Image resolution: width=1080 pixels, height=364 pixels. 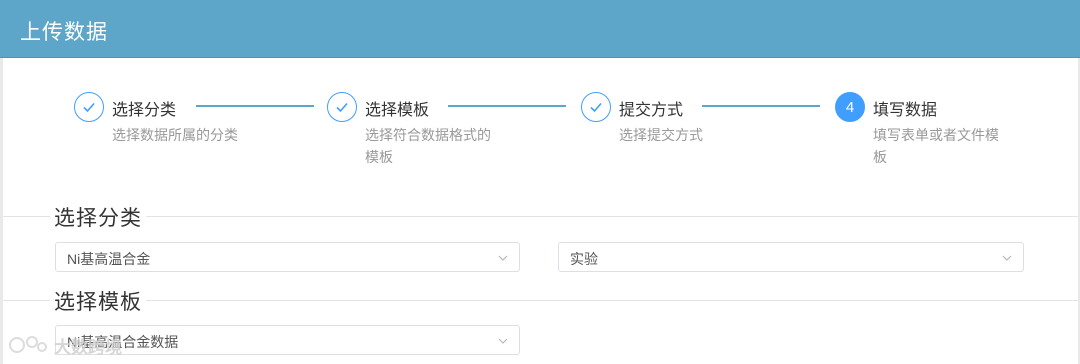 What do you see at coordinates (428, 146) in the screenshot?
I see `step-description: 选择符合数据格式的模板` at bounding box center [428, 146].